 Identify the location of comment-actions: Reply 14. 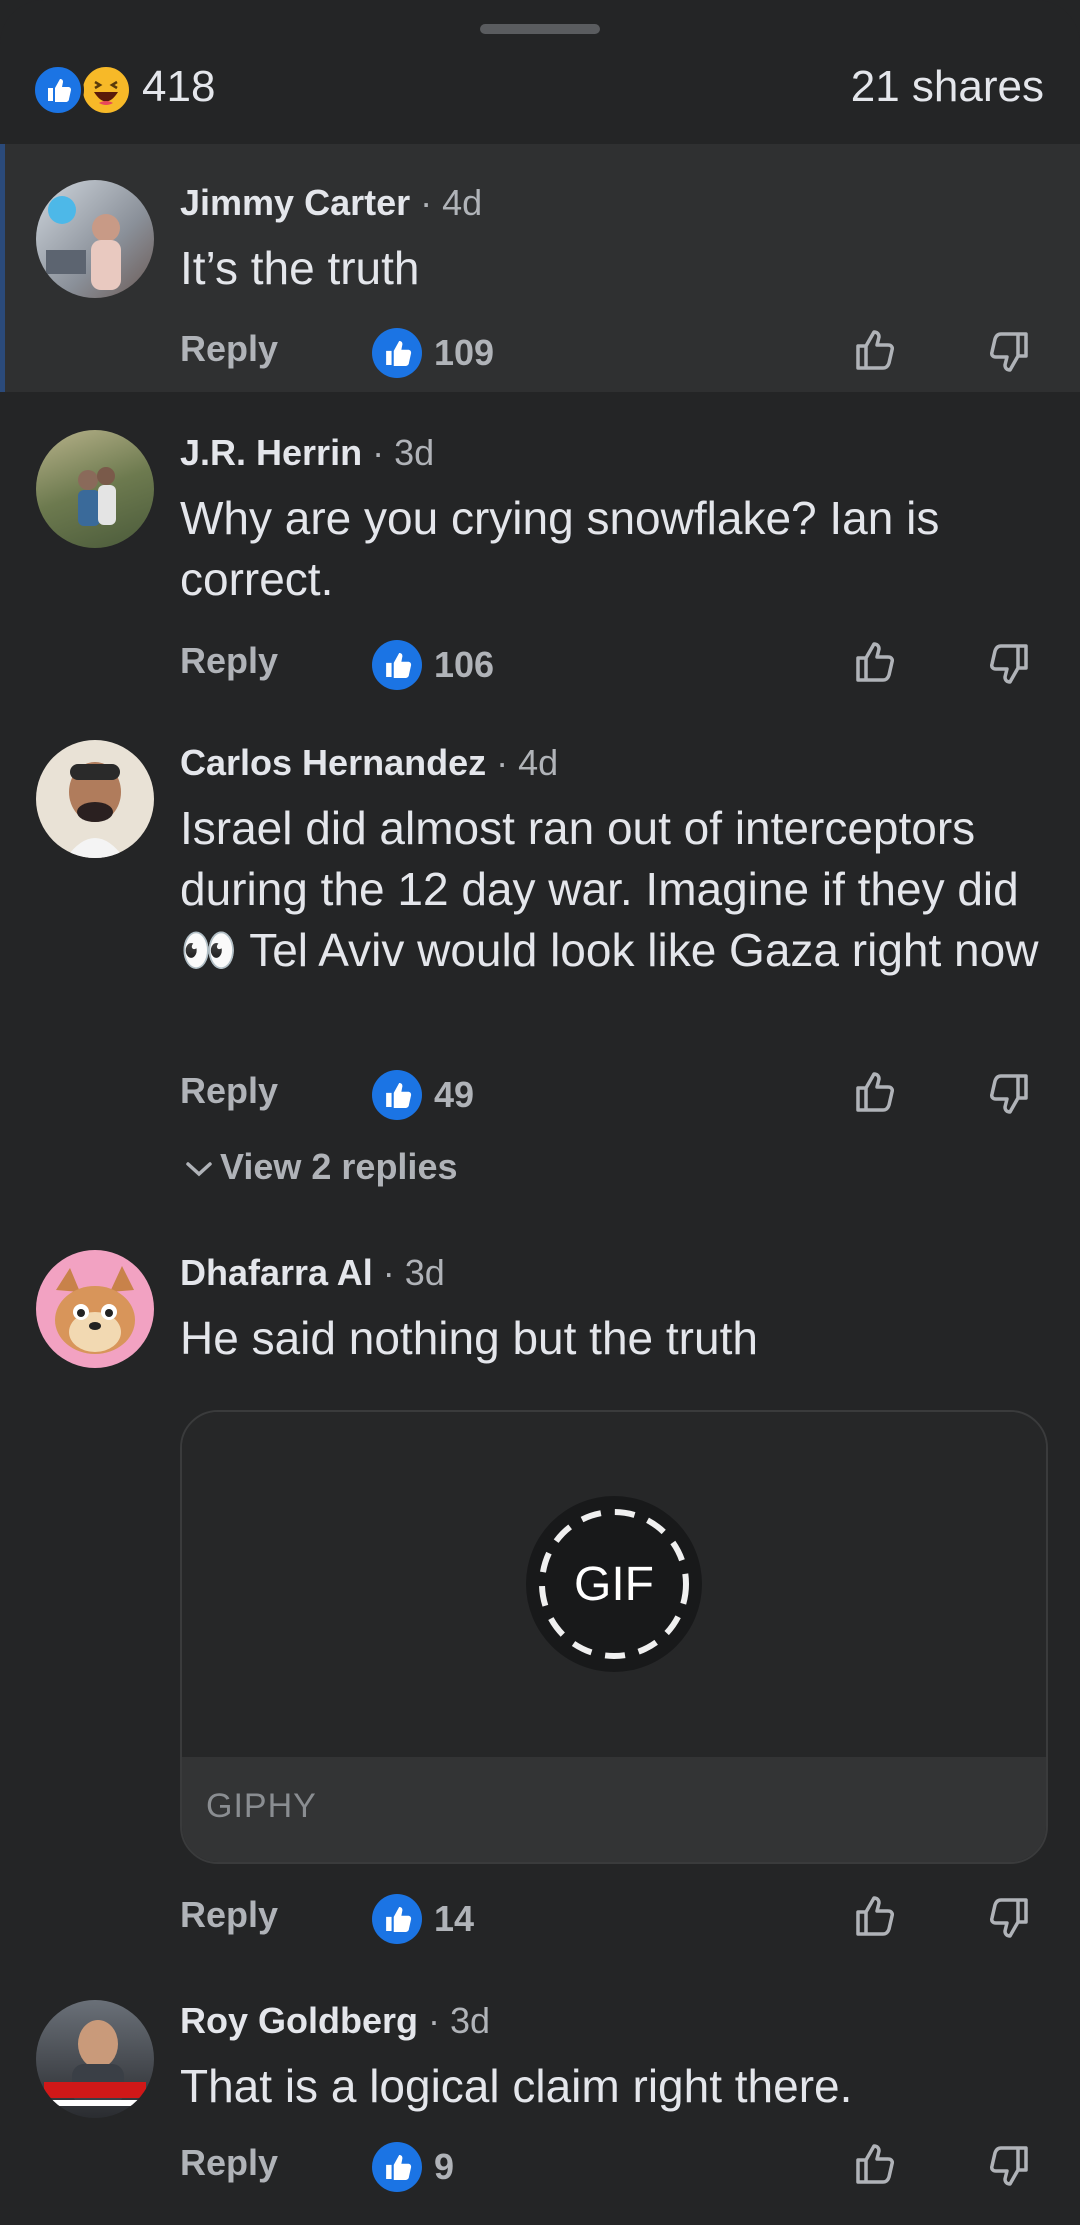
(540, 1918).